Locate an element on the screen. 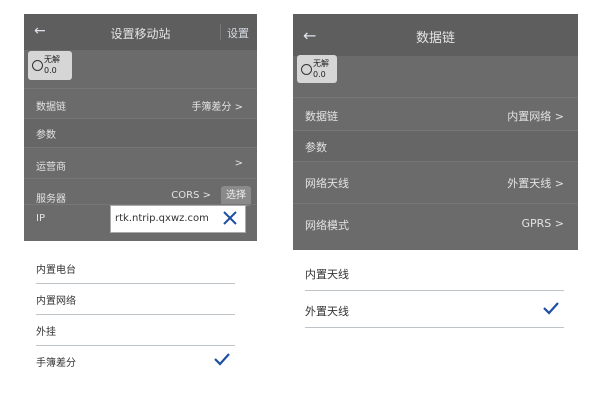 The image size is (600, 400). option-internal-antenna: 内置天线 is located at coordinates (434, 272).